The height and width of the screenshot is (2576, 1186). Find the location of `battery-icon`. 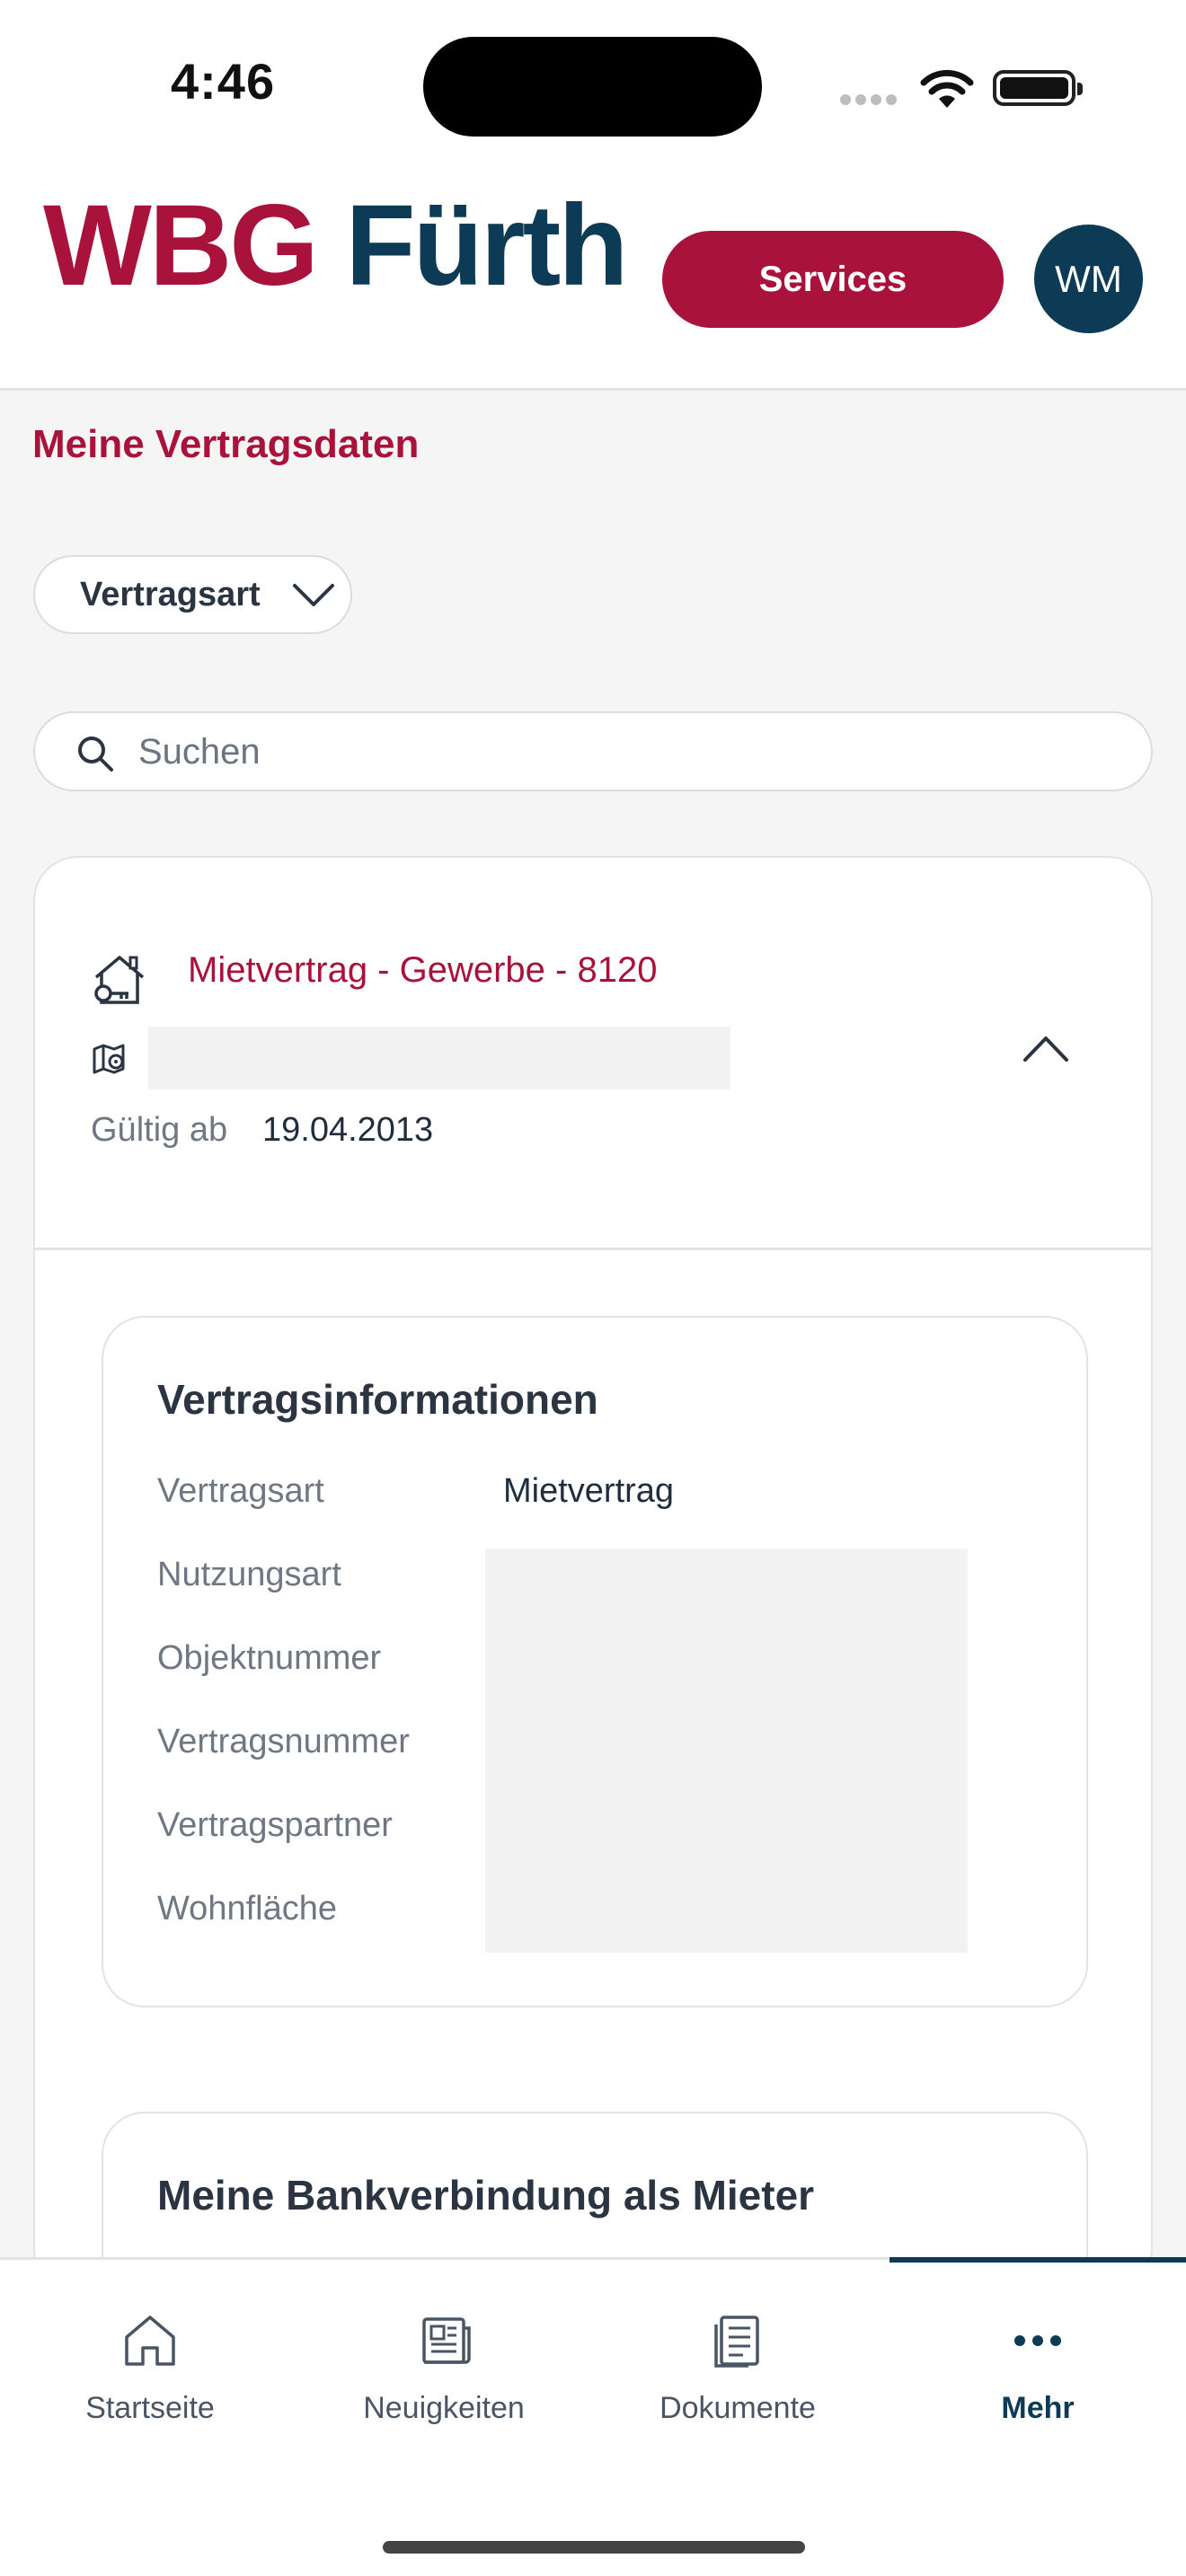

battery-icon is located at coordinates (1038, 88).